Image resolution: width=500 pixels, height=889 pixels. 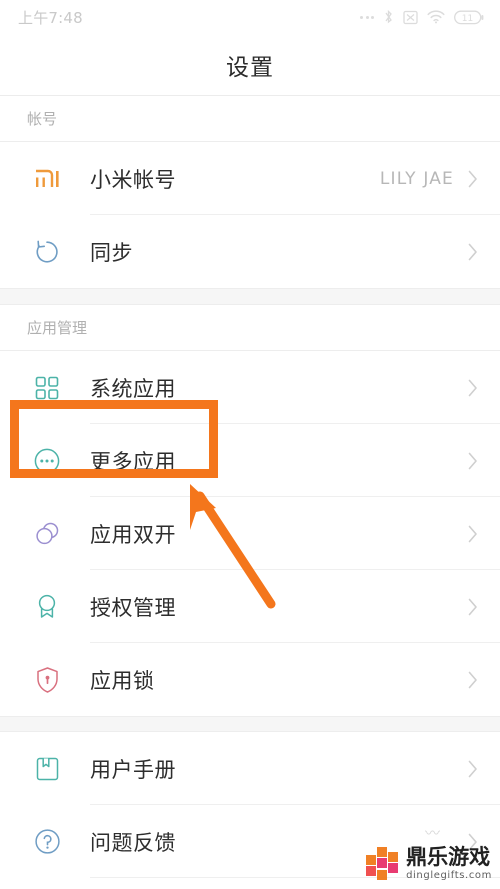 What do you see at coordinates (250, 533) in the screenshot?
I see `row-dual-apps: 应用双开` at bounding box center [250, 533].